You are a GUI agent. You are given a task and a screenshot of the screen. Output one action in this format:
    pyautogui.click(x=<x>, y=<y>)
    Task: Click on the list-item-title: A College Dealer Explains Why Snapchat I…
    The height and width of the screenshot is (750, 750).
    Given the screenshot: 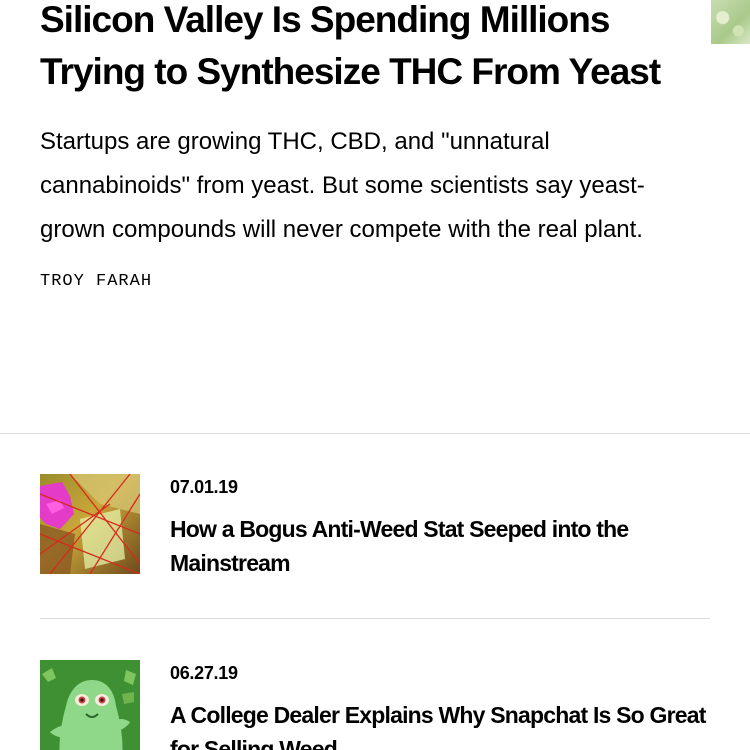 What is the action you would take?
    pyautogui.click(x=442, y=724)
    